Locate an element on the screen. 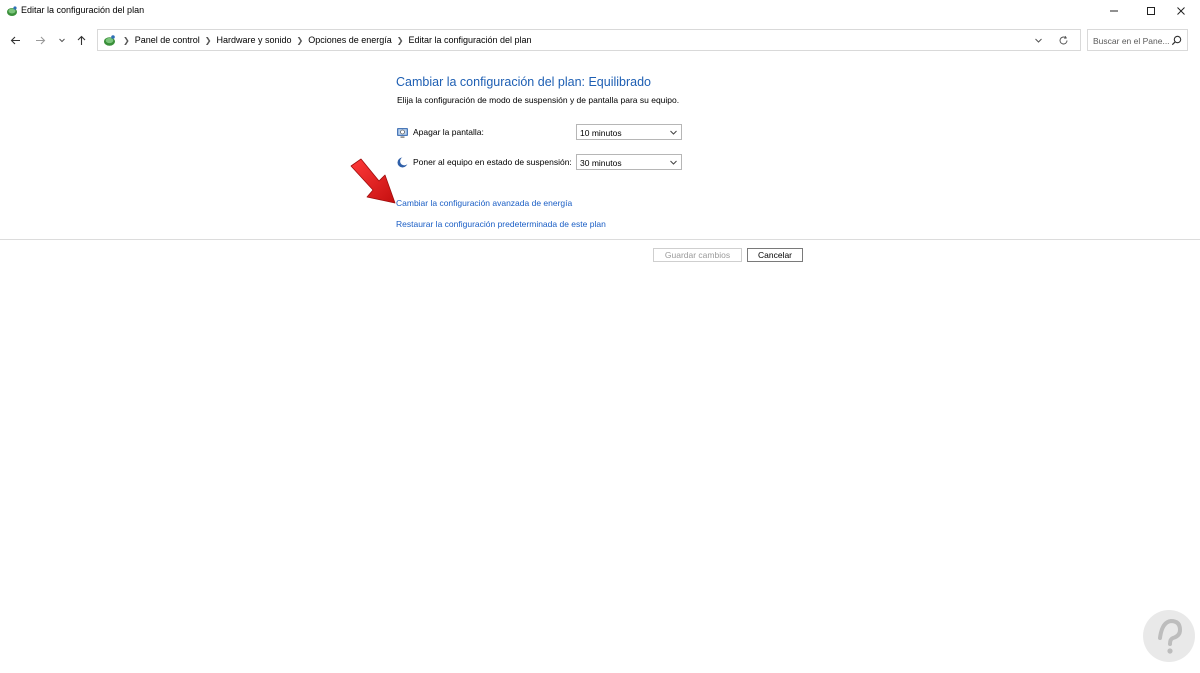 The height and width of the screenshot is (673, 1200). arrow-left-icon is located at coordinates (15, 40).